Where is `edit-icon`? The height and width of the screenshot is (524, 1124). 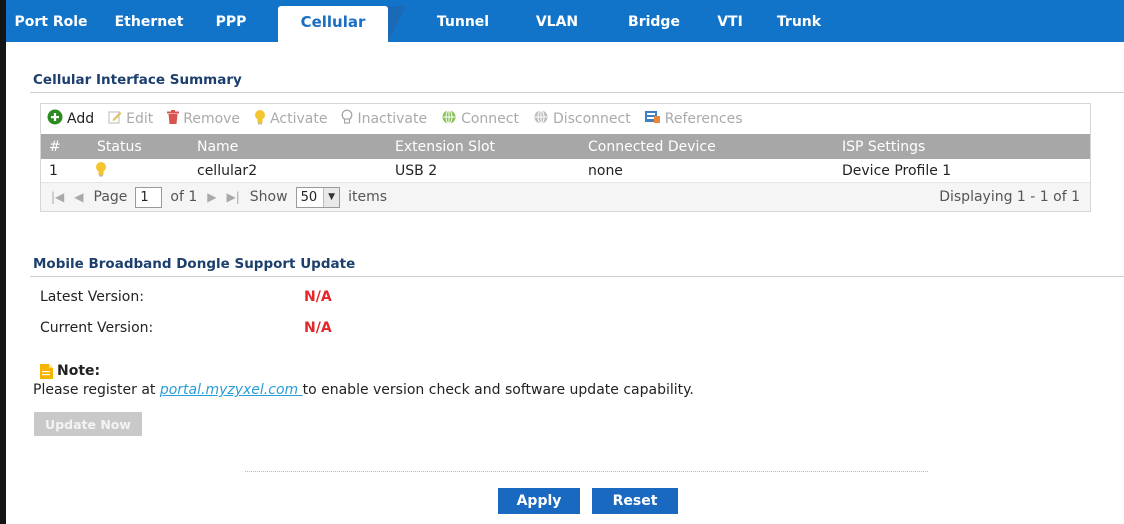
edit-icon is located at coordinates (115, 119).